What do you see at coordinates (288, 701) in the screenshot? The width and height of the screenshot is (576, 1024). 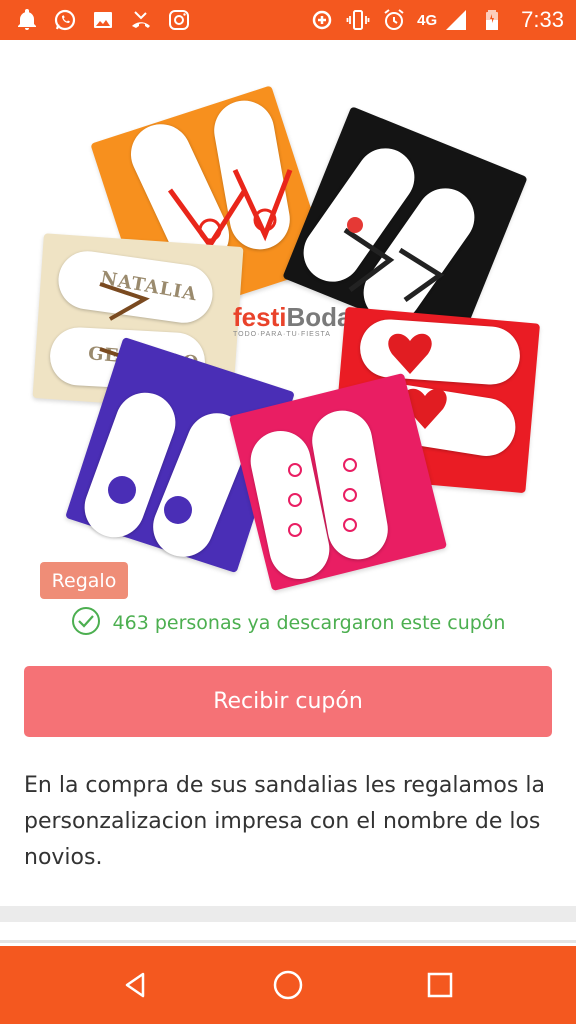 I see `receive-coupon-button: Recibir cupón` at bounding box center [288, 701].